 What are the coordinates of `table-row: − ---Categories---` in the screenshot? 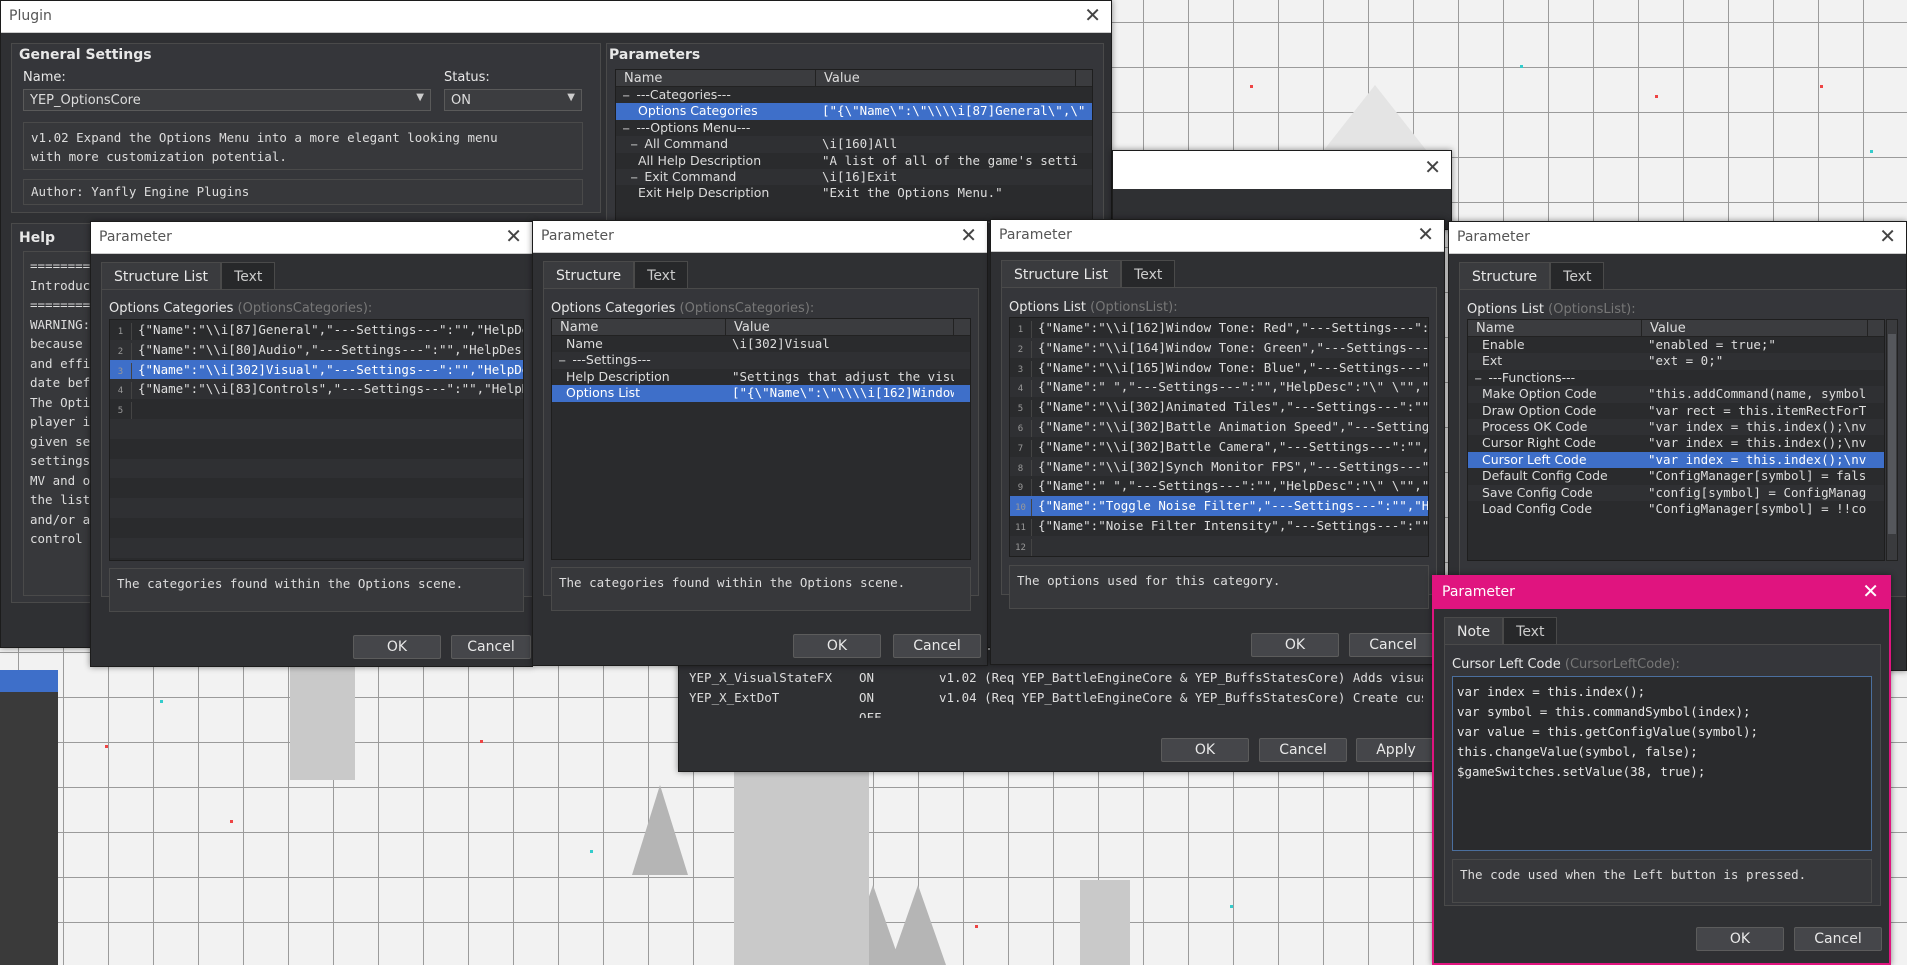 It's located at (854, 95).